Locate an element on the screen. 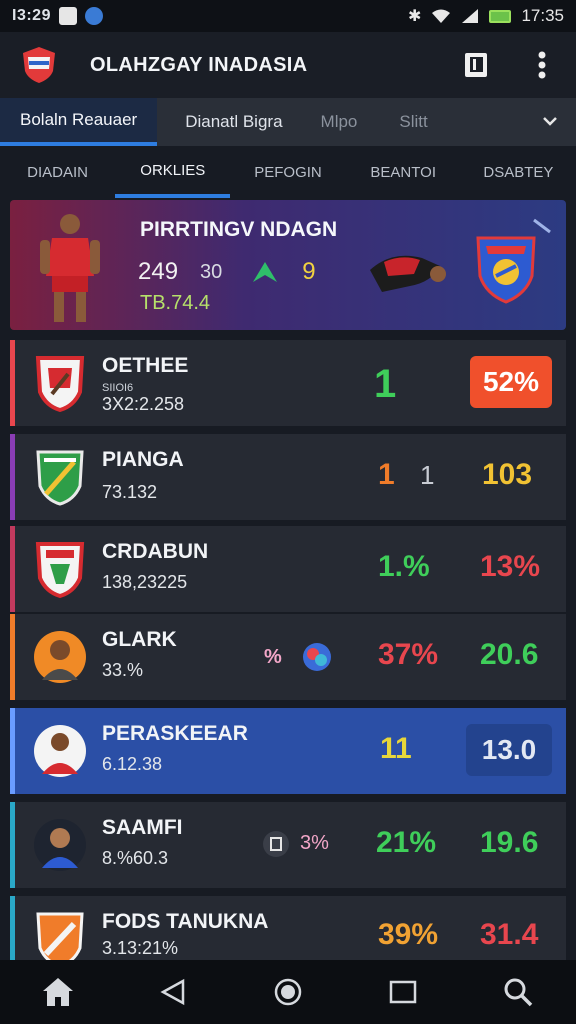 This screenshot has width=576, height=1024. tab-primary-4: Slitt is located at coordinates (413, 122).